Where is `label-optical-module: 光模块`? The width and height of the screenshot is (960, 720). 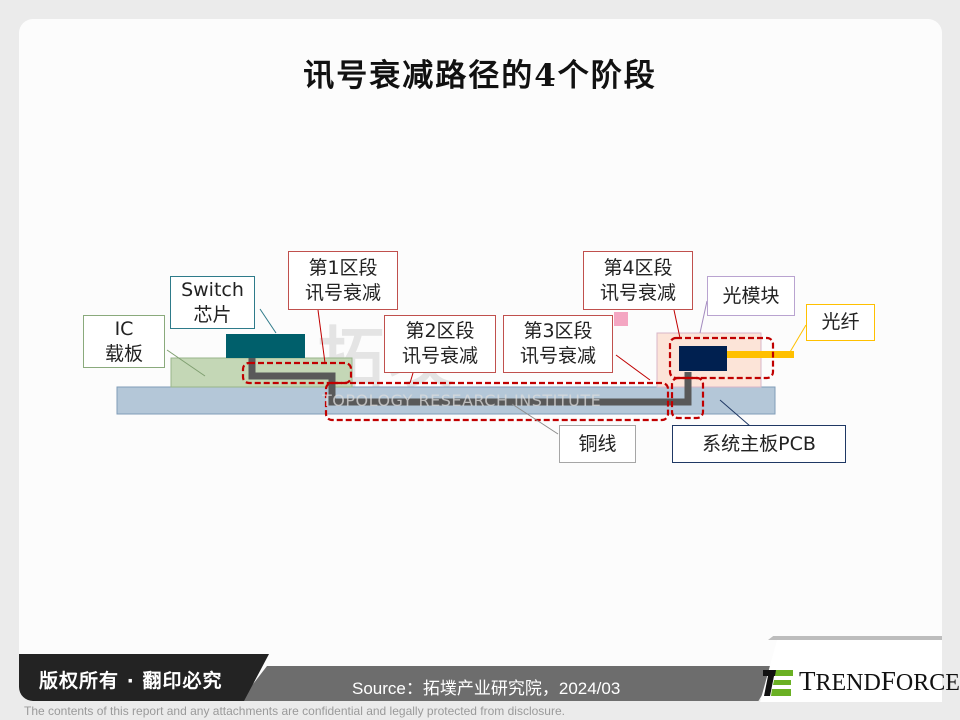
label-optical-module: 光模块 is located at coordinates (751, 296).